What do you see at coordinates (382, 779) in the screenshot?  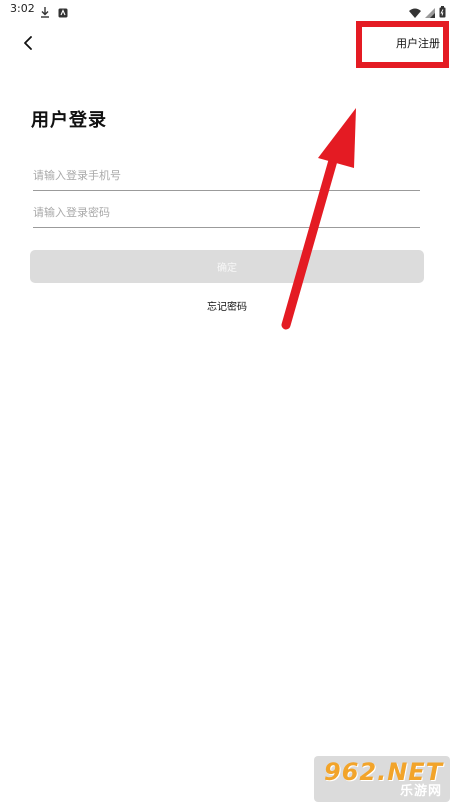 I see `watermark-logo: 962.NET 乐游网` at bounding box center [382, 779].